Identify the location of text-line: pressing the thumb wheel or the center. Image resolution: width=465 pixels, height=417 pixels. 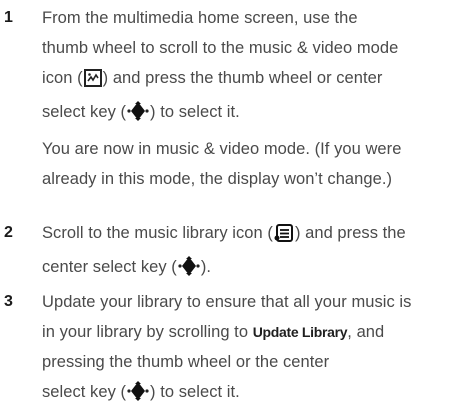
(186, 362).